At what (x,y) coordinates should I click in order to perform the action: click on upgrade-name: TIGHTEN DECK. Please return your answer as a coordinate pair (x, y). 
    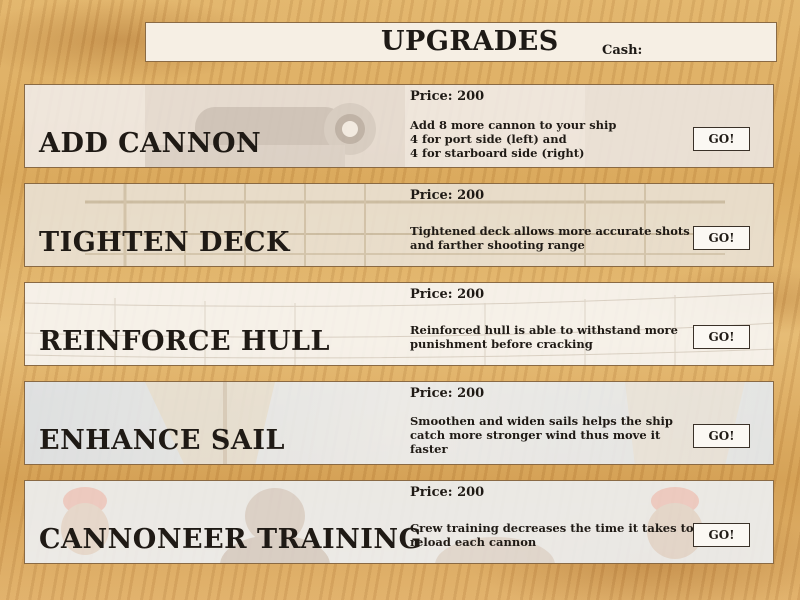
    Looking at the image, I should click on (164, 242).